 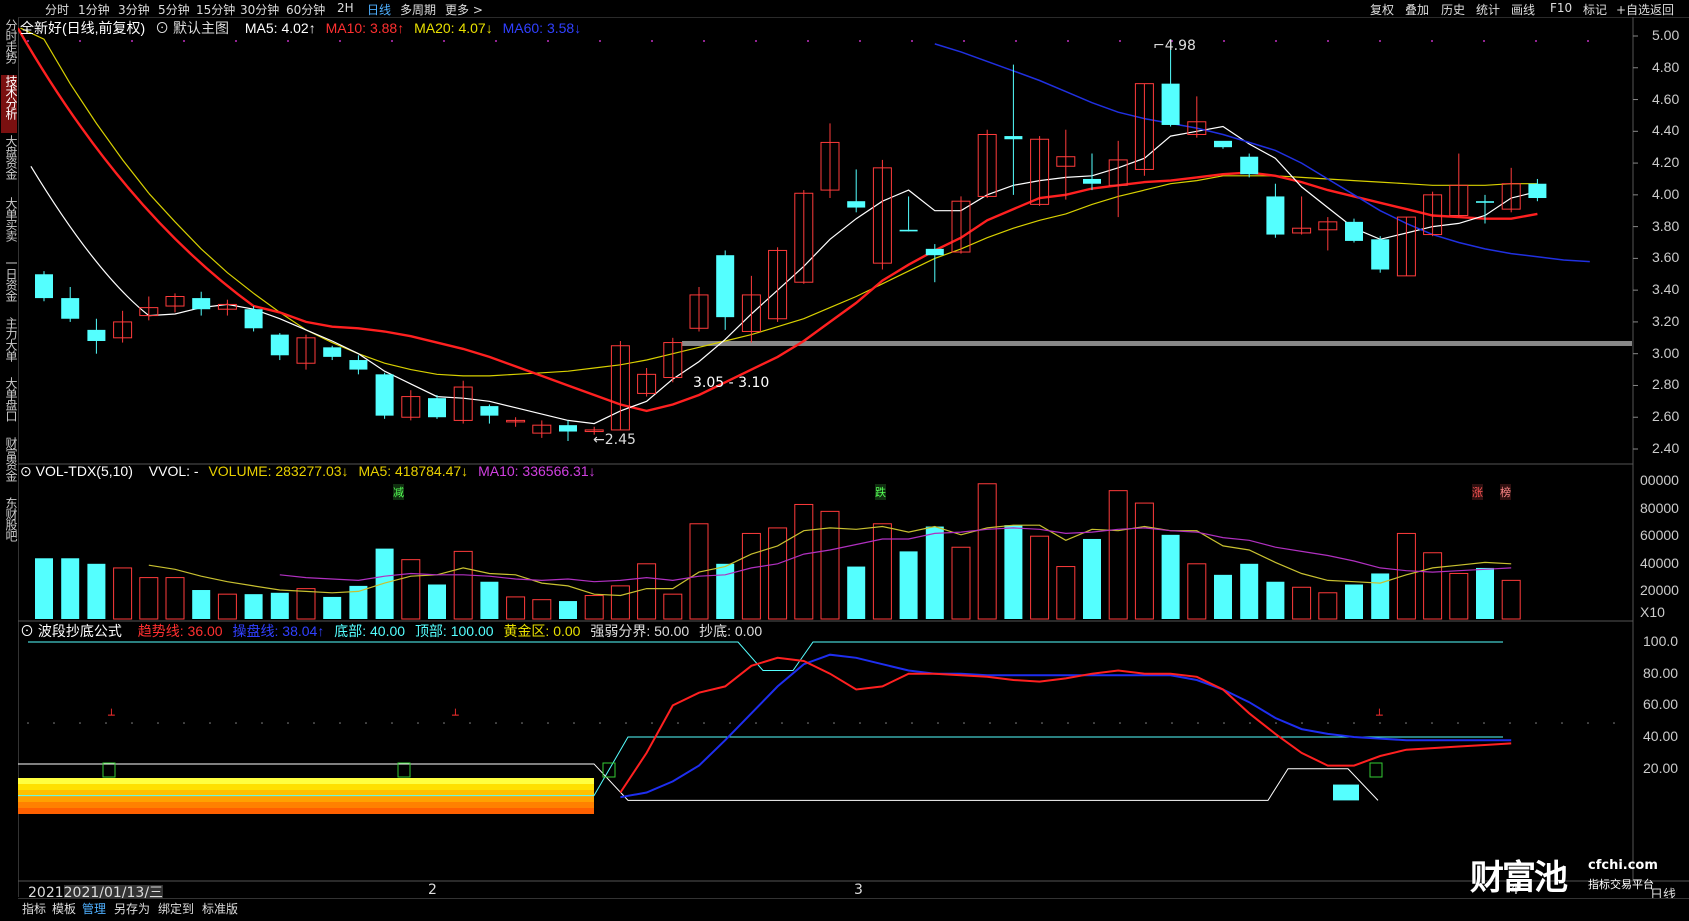 What do you see at coordinates (220, 908) in the screenshot?
I see `bottom-tab-5: 标准版` at bounding box center [220, 908].